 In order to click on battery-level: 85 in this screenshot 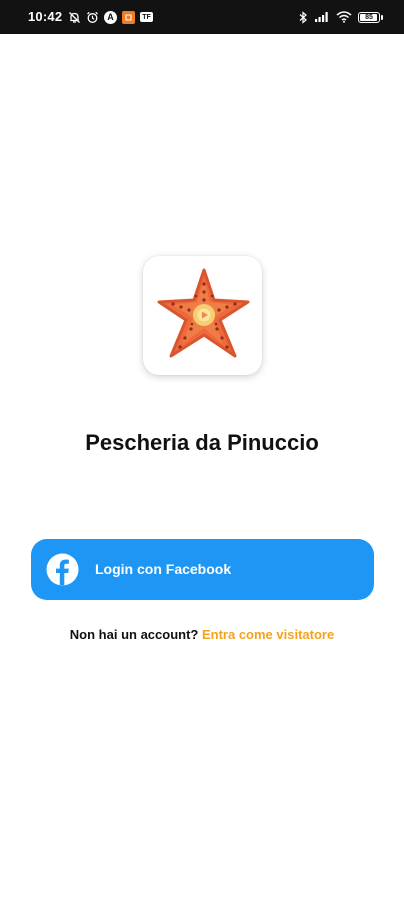, I will do `click(369, 17)`.